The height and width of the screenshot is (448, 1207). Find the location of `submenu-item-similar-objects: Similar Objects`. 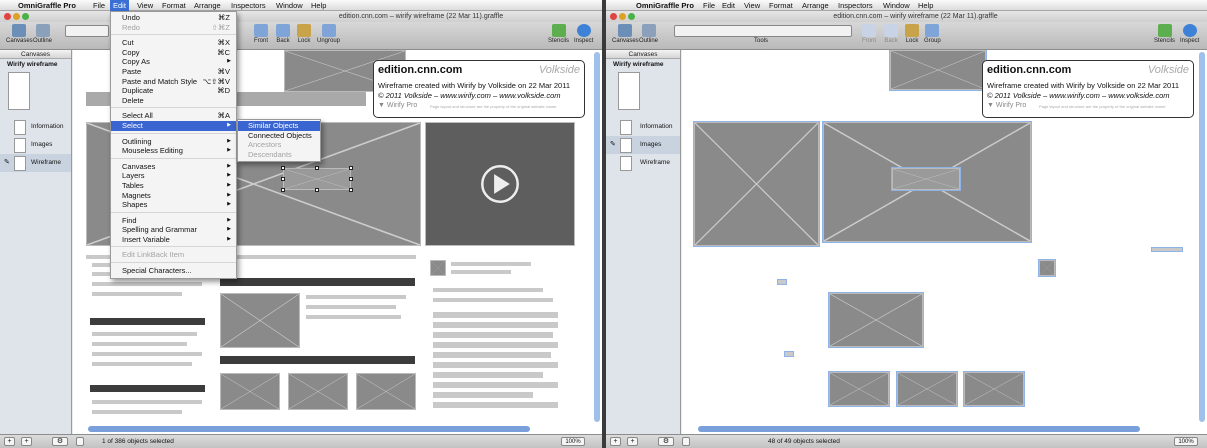

submenu-item-similar-objects: Similar Objects is located at coordinates (279, 126).